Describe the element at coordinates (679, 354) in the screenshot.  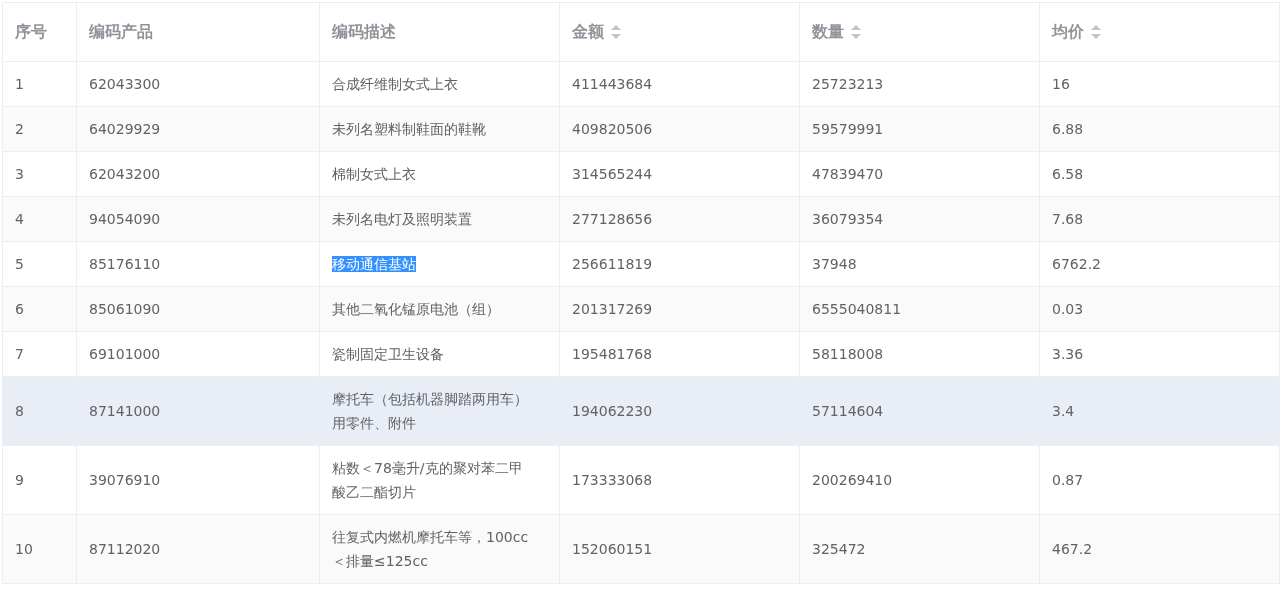
I see `table-cell: 195481768` at that location.